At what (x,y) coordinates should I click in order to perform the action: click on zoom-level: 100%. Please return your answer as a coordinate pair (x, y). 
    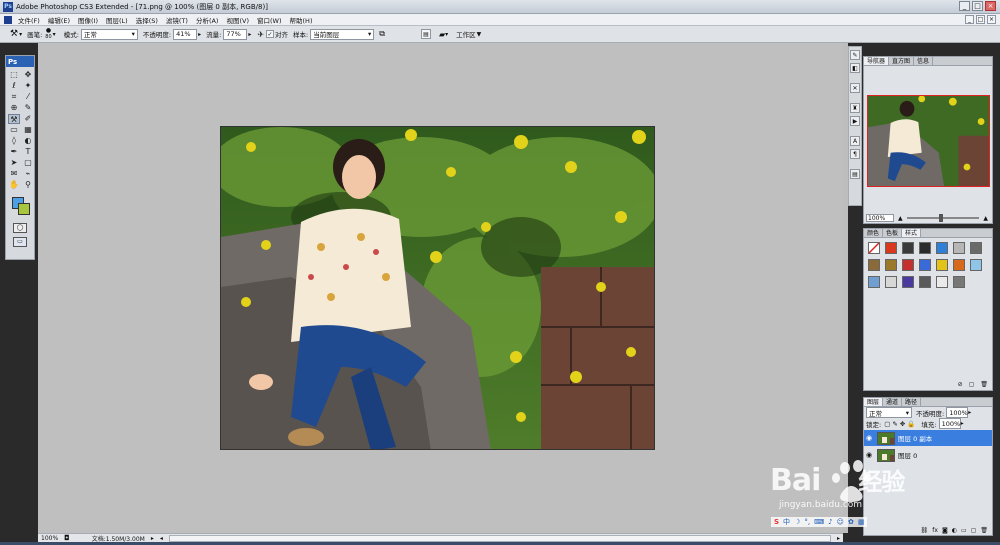
    Looking at the image, I should click on (49, 538).